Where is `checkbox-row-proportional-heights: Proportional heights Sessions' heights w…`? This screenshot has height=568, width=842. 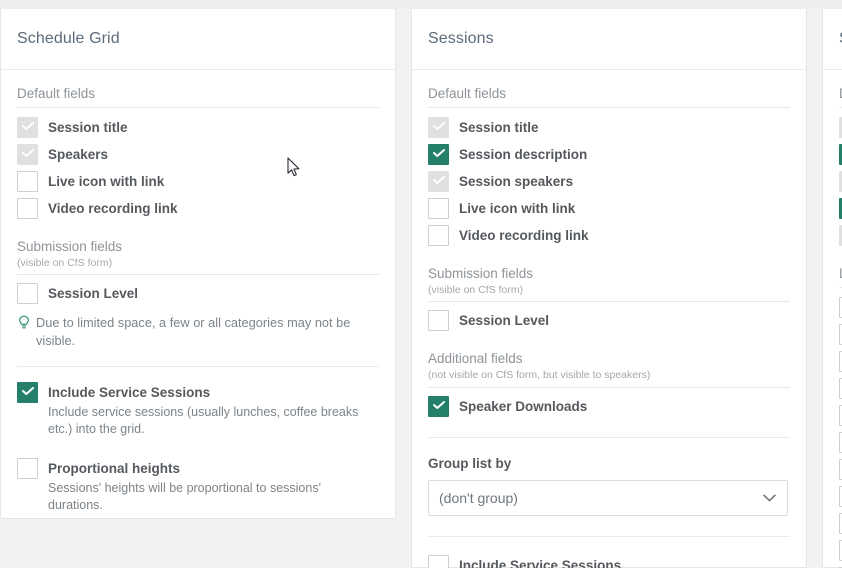 checkbox-row-proportional-heights: Proportional heights Sessions' heights w… is located at coordinates (198, 485).